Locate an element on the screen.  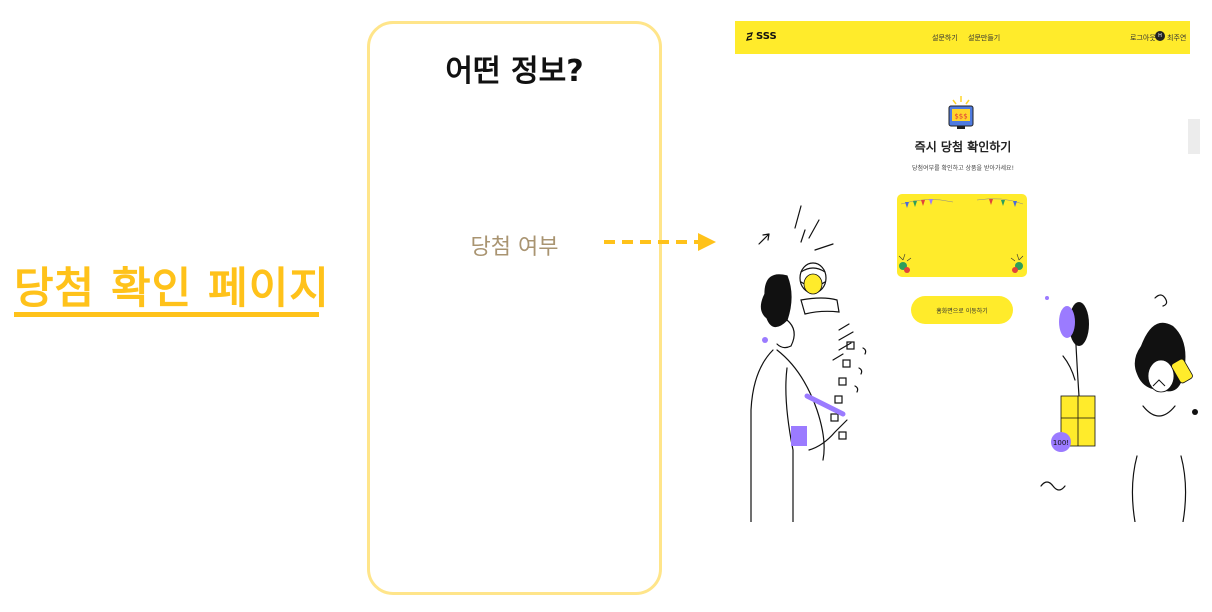
logo-icon is located at coordinates (749, 36).